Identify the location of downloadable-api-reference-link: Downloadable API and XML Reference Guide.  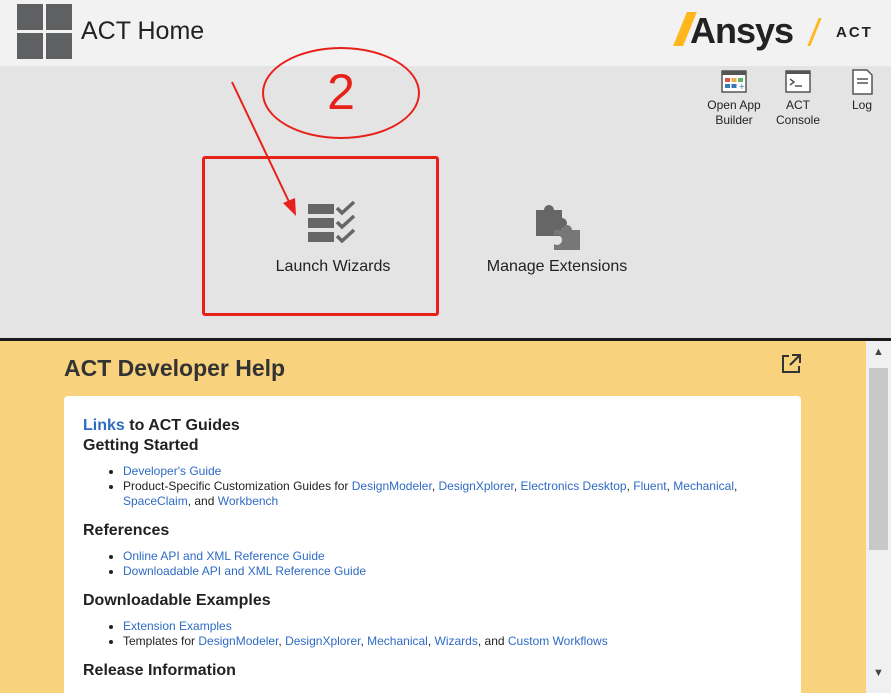
(244, 571).